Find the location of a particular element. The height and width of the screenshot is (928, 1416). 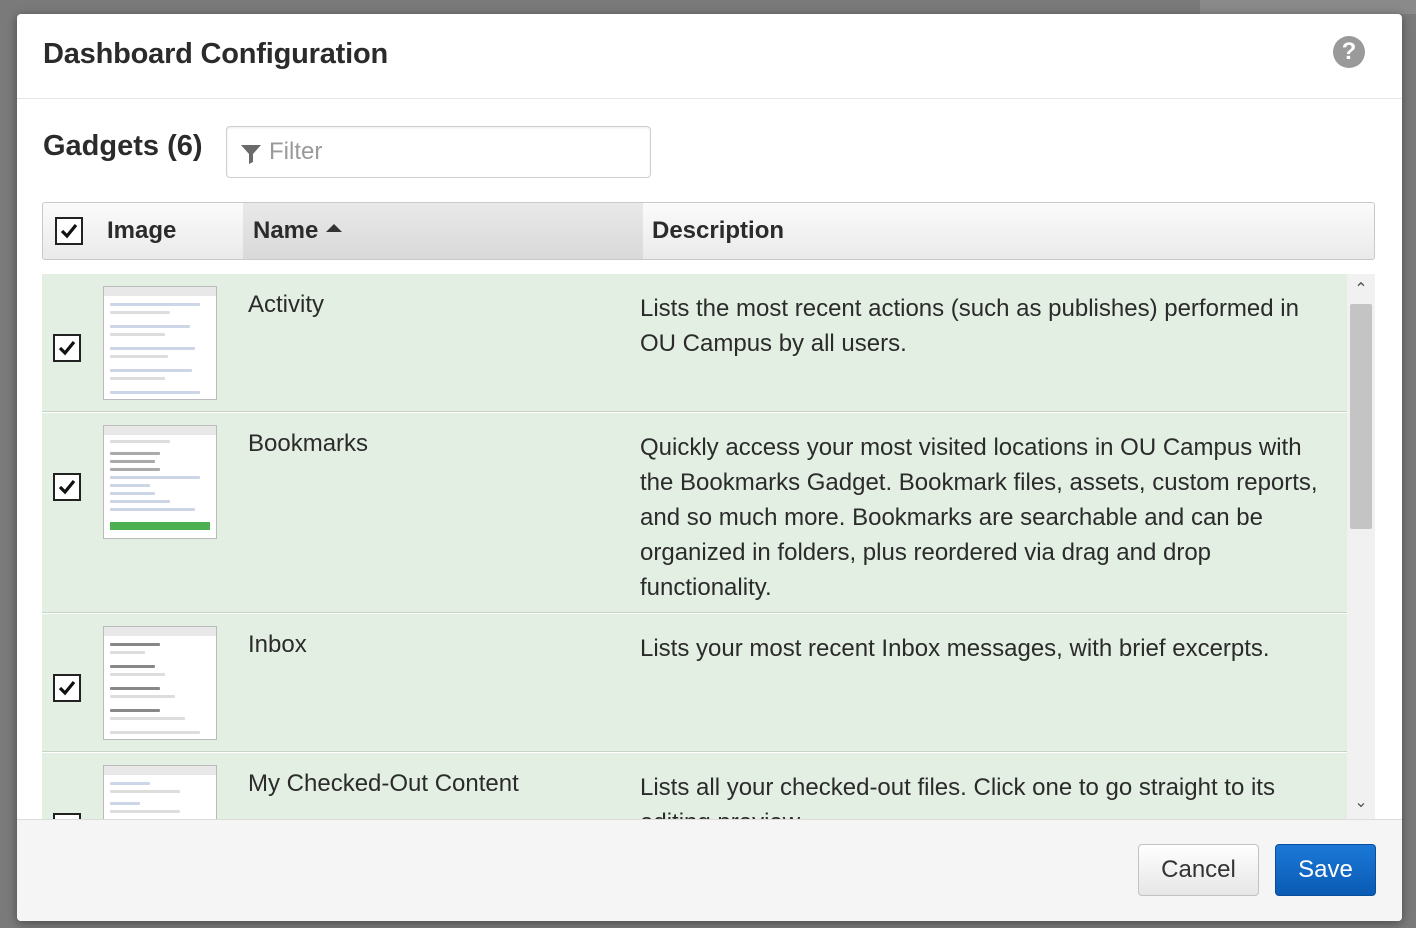

funnel-icon is located at coordinates (251, 154).